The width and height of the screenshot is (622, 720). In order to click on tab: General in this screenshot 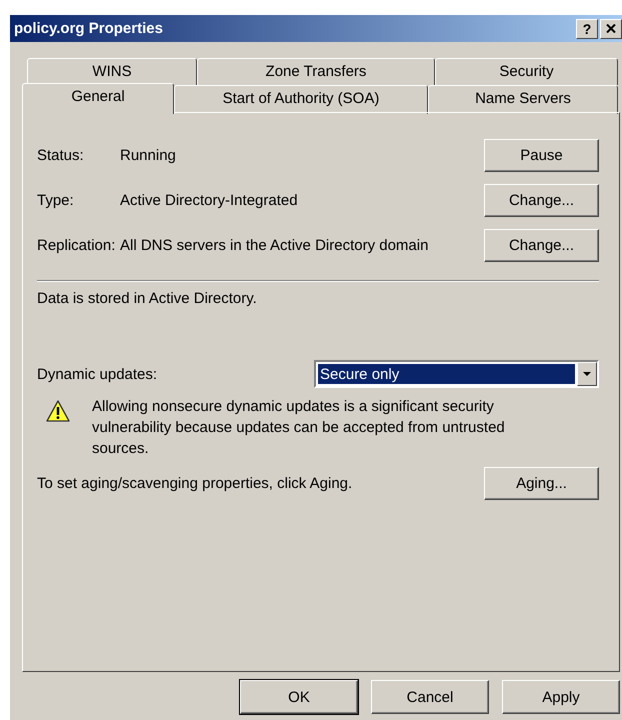, I will do `click(98, 98)`.